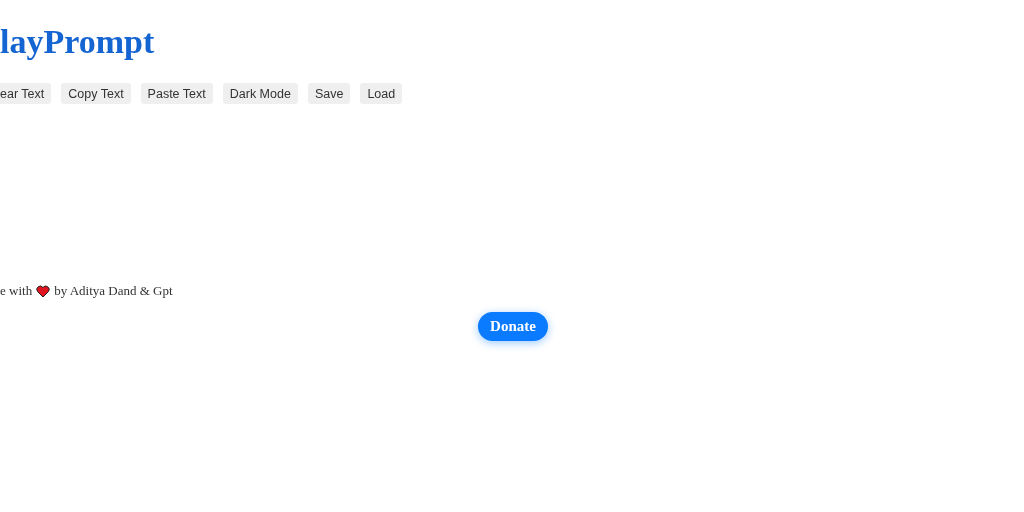 The width and height of the screenshot is (1024, 512). What do you see at coordinates (513, 326) in the screenshot?
I see `donate-button: Donate` at bounding box center [513, 326].